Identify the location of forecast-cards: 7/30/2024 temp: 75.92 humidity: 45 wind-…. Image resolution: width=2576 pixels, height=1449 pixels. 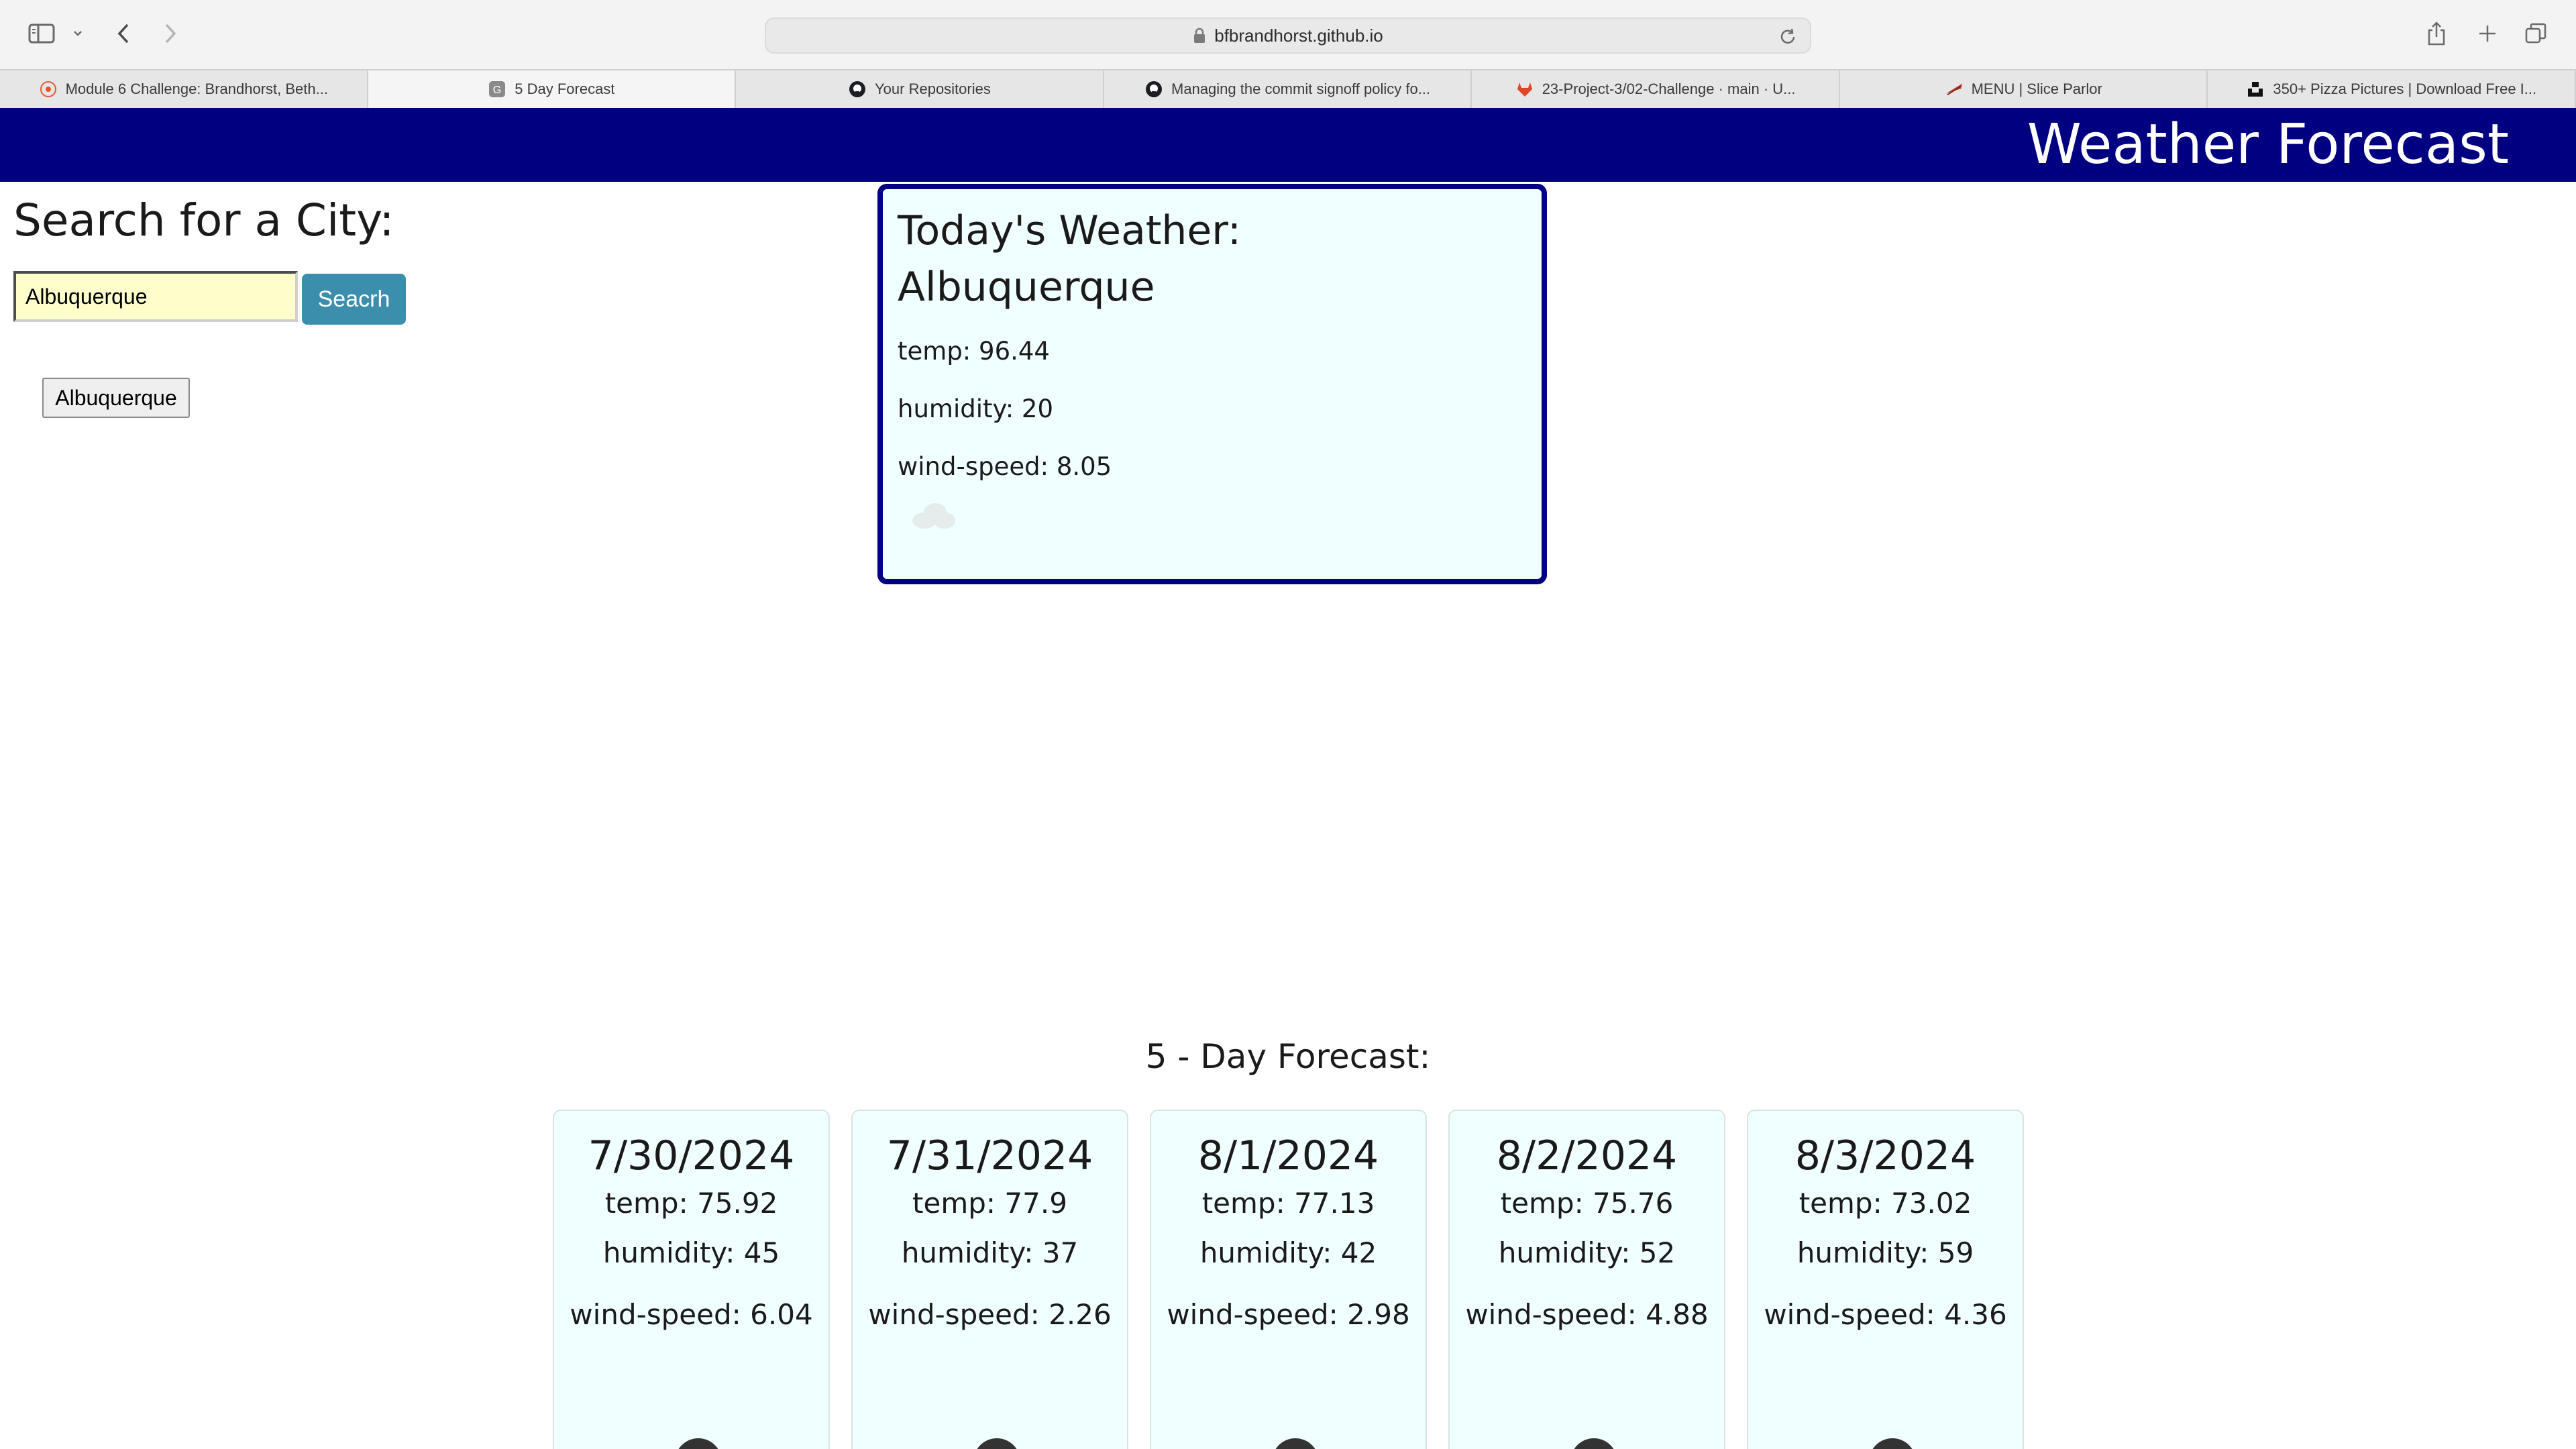
(1288, 1279).